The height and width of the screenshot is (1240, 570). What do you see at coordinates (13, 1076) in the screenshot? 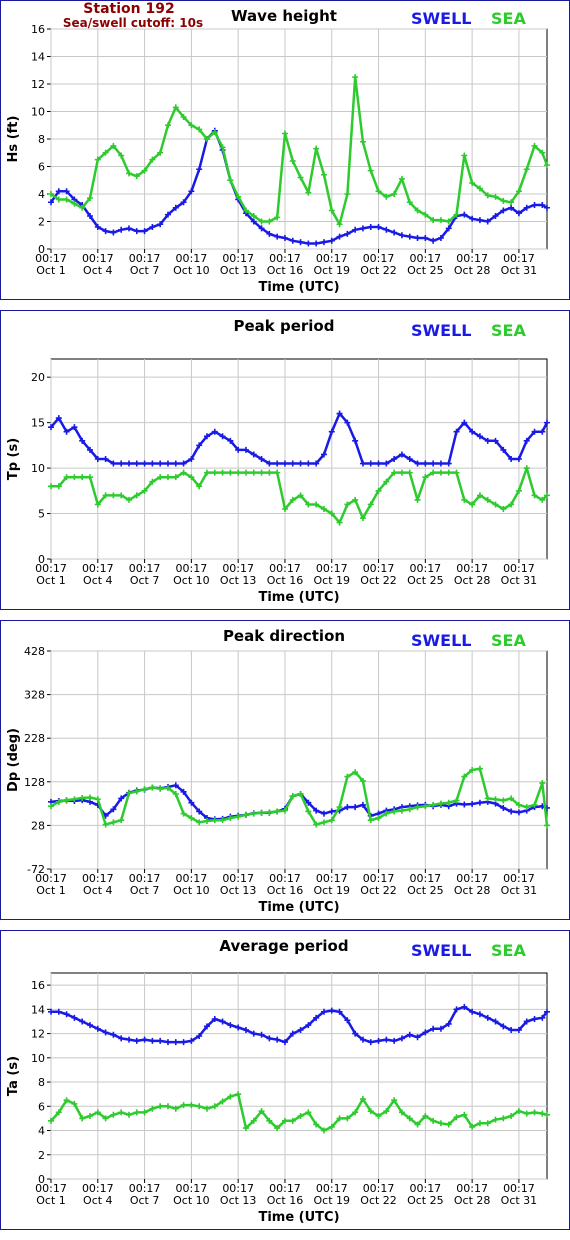
I see `y-axis-label: Ta (s)` at bounding box center [13, 1076].